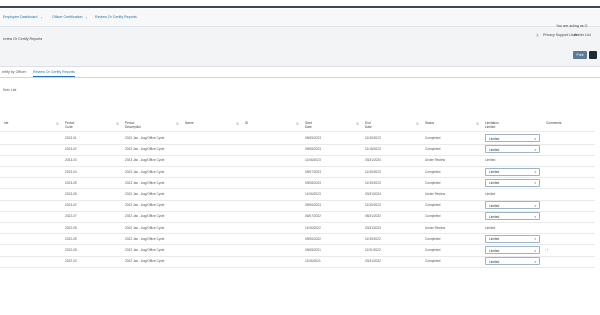 This screenshot has width=600, height=315. What do you see at coordinates (313, 227) in the screenshot?
I see `cell-start-date: 11/06/2022` at bounding box center [313, 227].